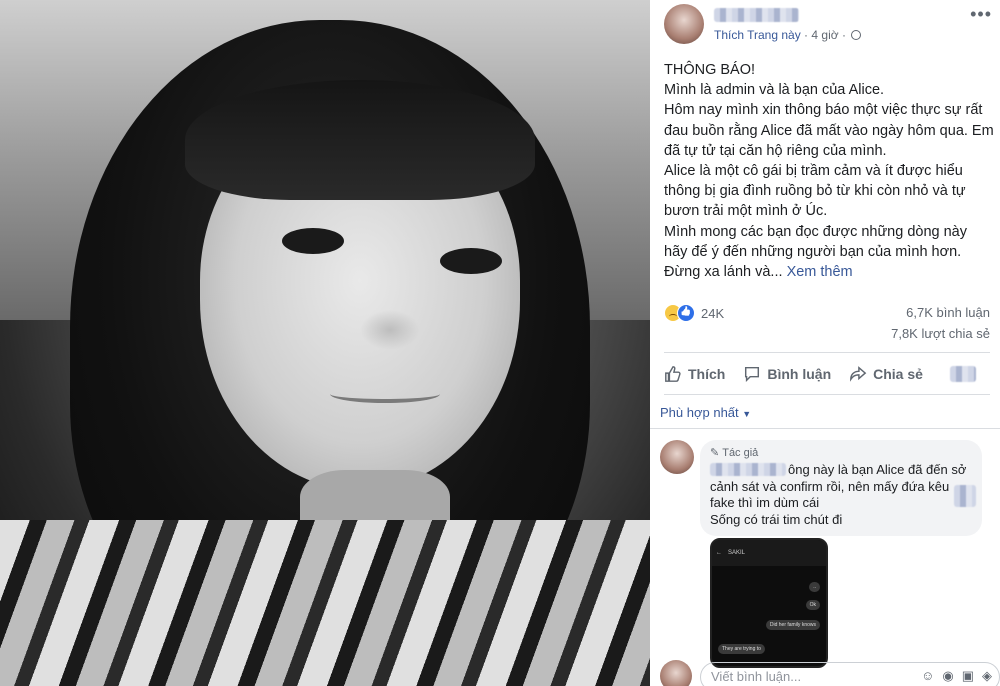 This screenshot has height=686, width=1000. What do you see at coordinates (812, 605) in the screenshot?
I see `attachment-bubble: Ok` at bounding box center [812, 605].